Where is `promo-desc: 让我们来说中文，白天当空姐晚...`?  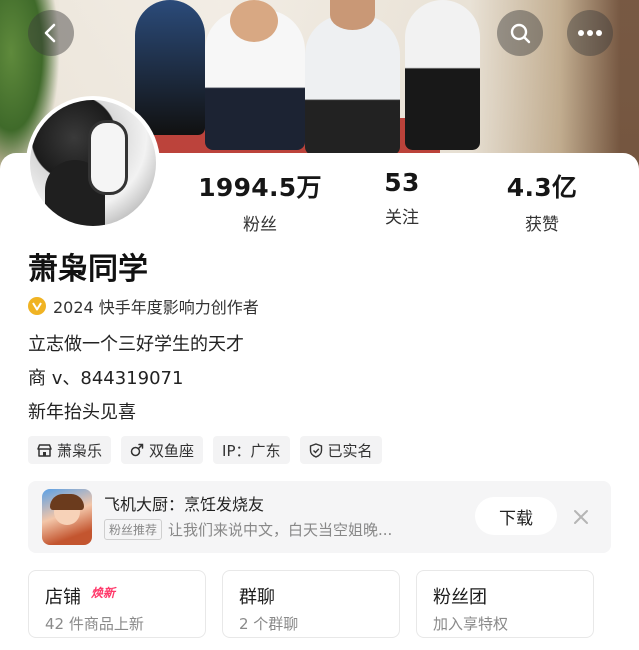 promo-desc: 让我们来说中文，白天当空姐晚... is located at coordinates (280, 530).